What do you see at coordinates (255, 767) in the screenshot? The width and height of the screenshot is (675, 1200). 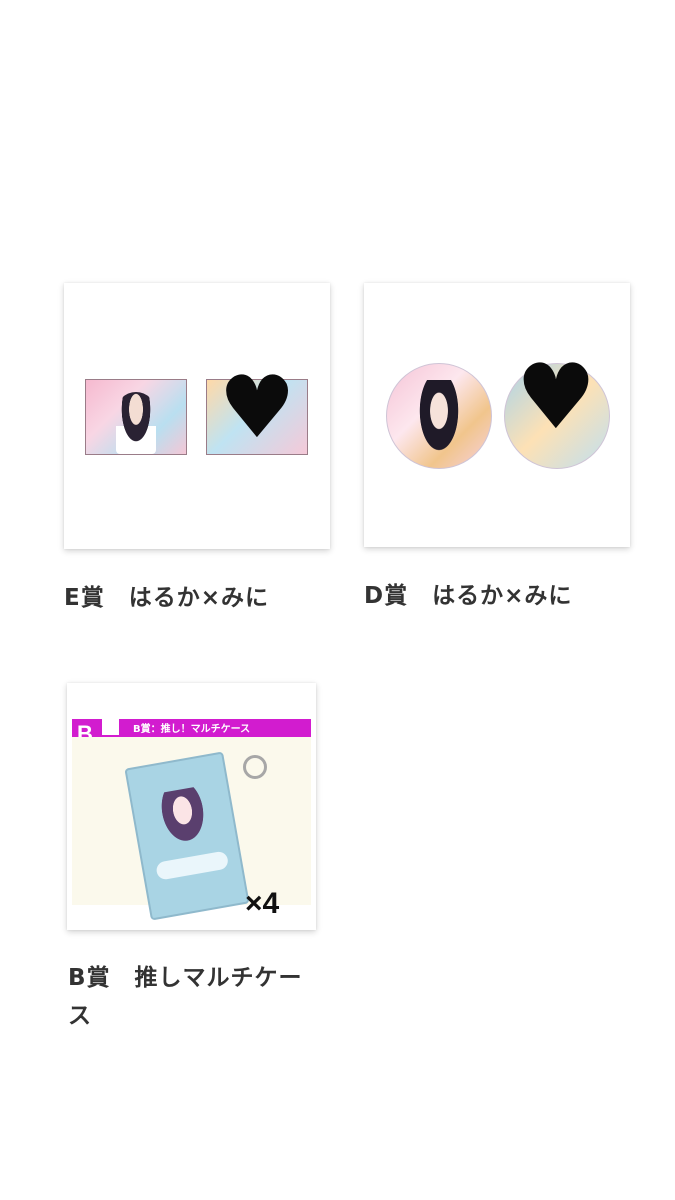 I see `keyring-icon` at bounding box center [255, 767].